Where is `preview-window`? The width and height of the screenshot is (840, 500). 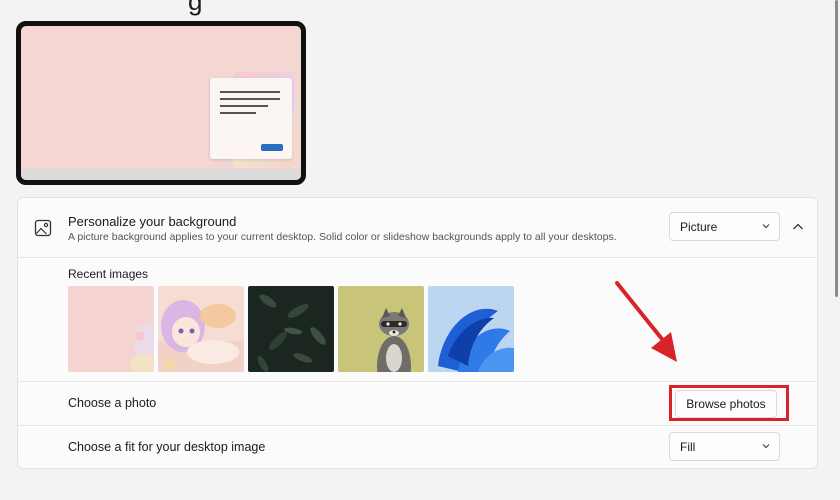
preview-window is located at coordinates (251, 118).